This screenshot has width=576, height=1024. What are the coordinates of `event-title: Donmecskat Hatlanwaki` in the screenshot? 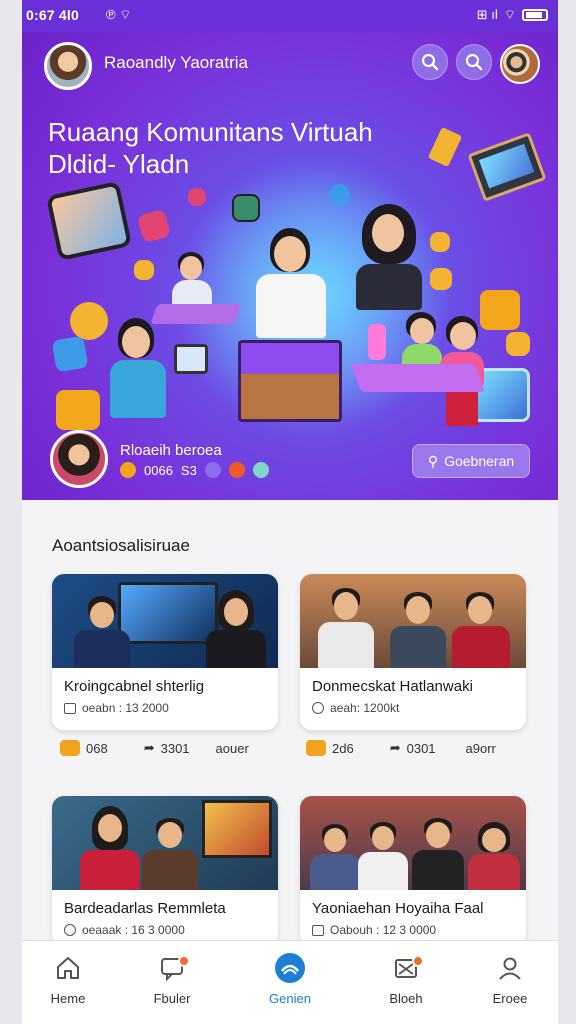 It's located at (392, 686).